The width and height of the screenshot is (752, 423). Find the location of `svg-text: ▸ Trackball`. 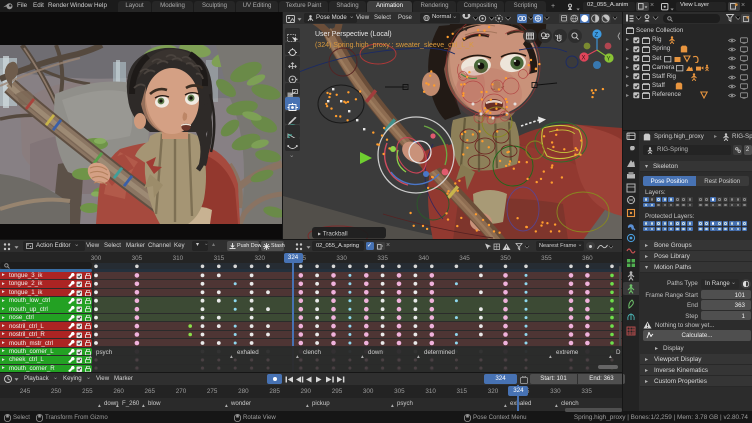

svg-text: ▸ Trackball is located at coordinates (333, 234).